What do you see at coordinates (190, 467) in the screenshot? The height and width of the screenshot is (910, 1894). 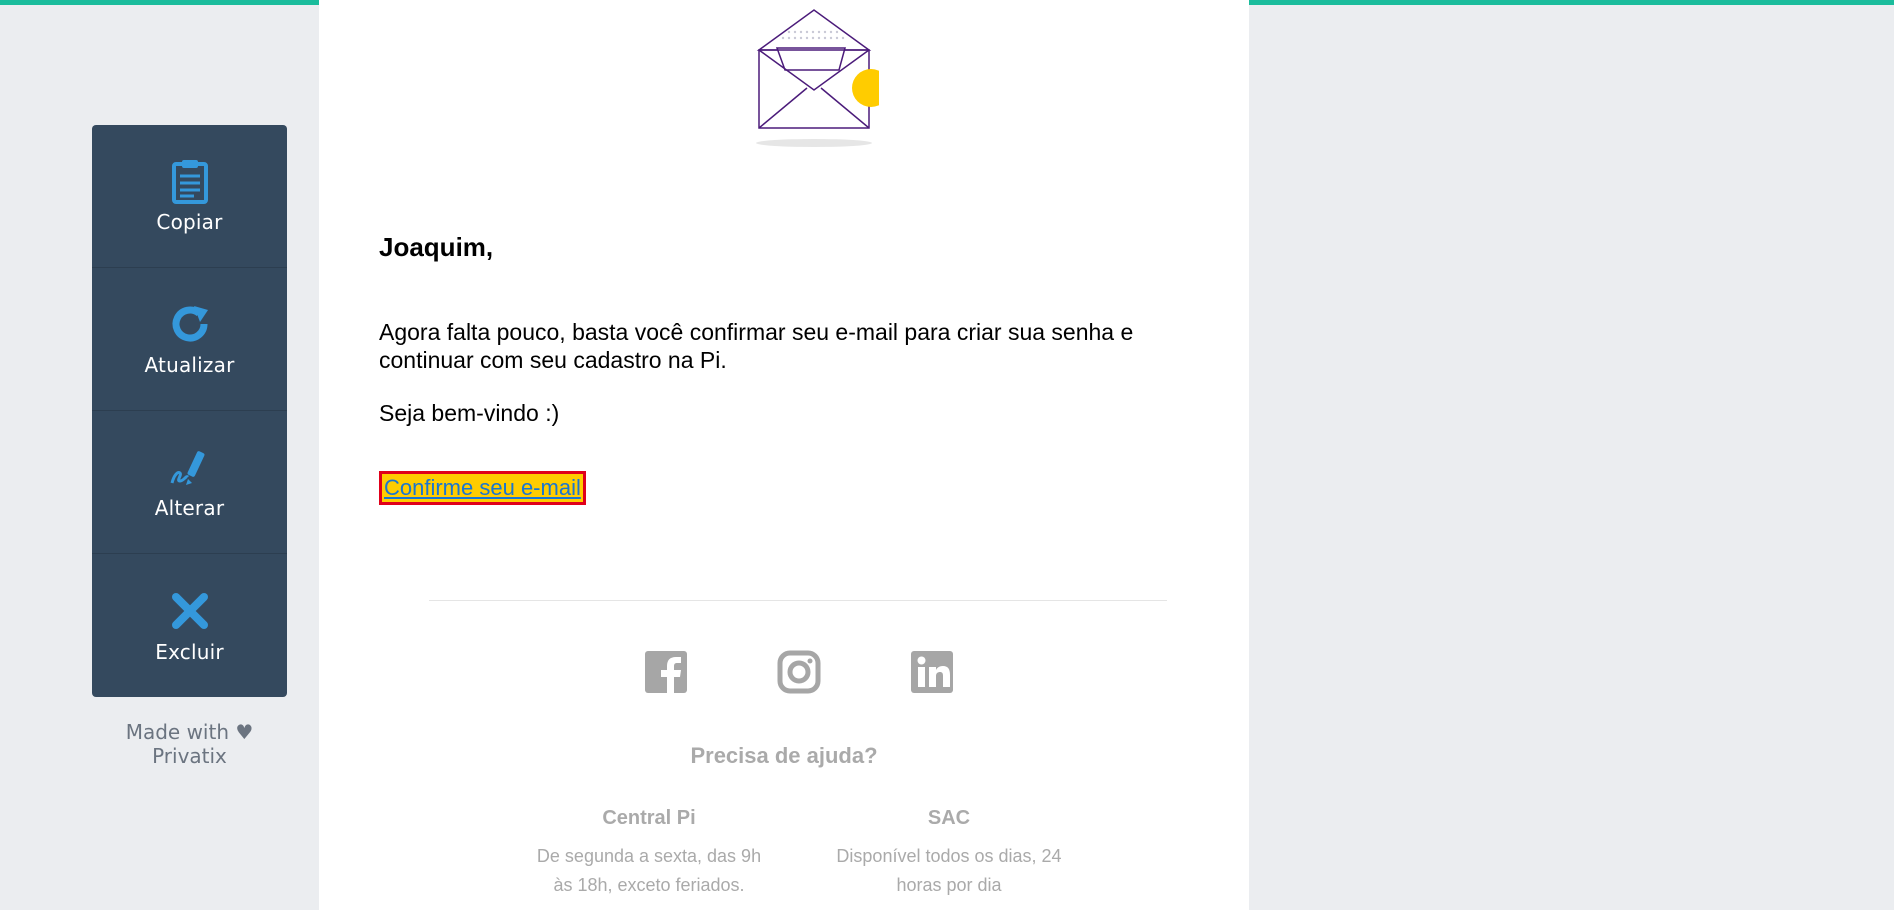 I see `edit-pen-icon` at bounding box center [190, 467].